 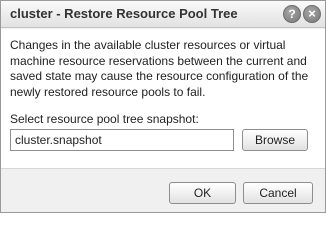 I want to click on dialog-title: cluster - Restore Resource Pool Tree, so click(x=124, y=13).